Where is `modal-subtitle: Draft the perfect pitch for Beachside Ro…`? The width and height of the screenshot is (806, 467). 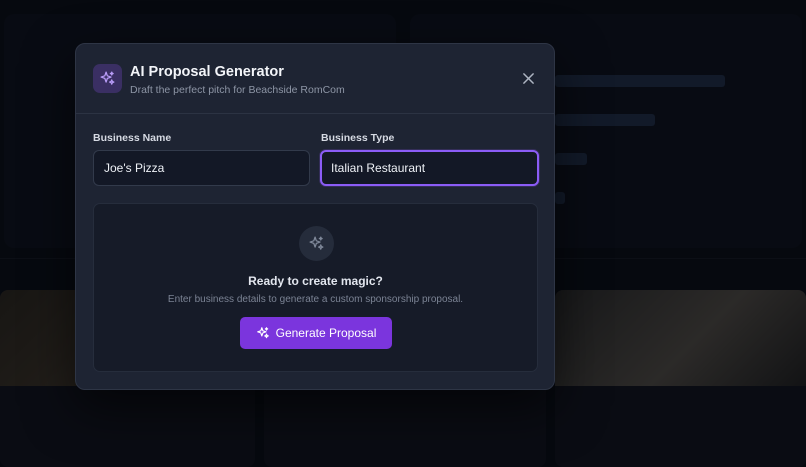
modal-subtitle: Draft the perfect pitch for Beachside Ro… is located at coordinates (237, 90).